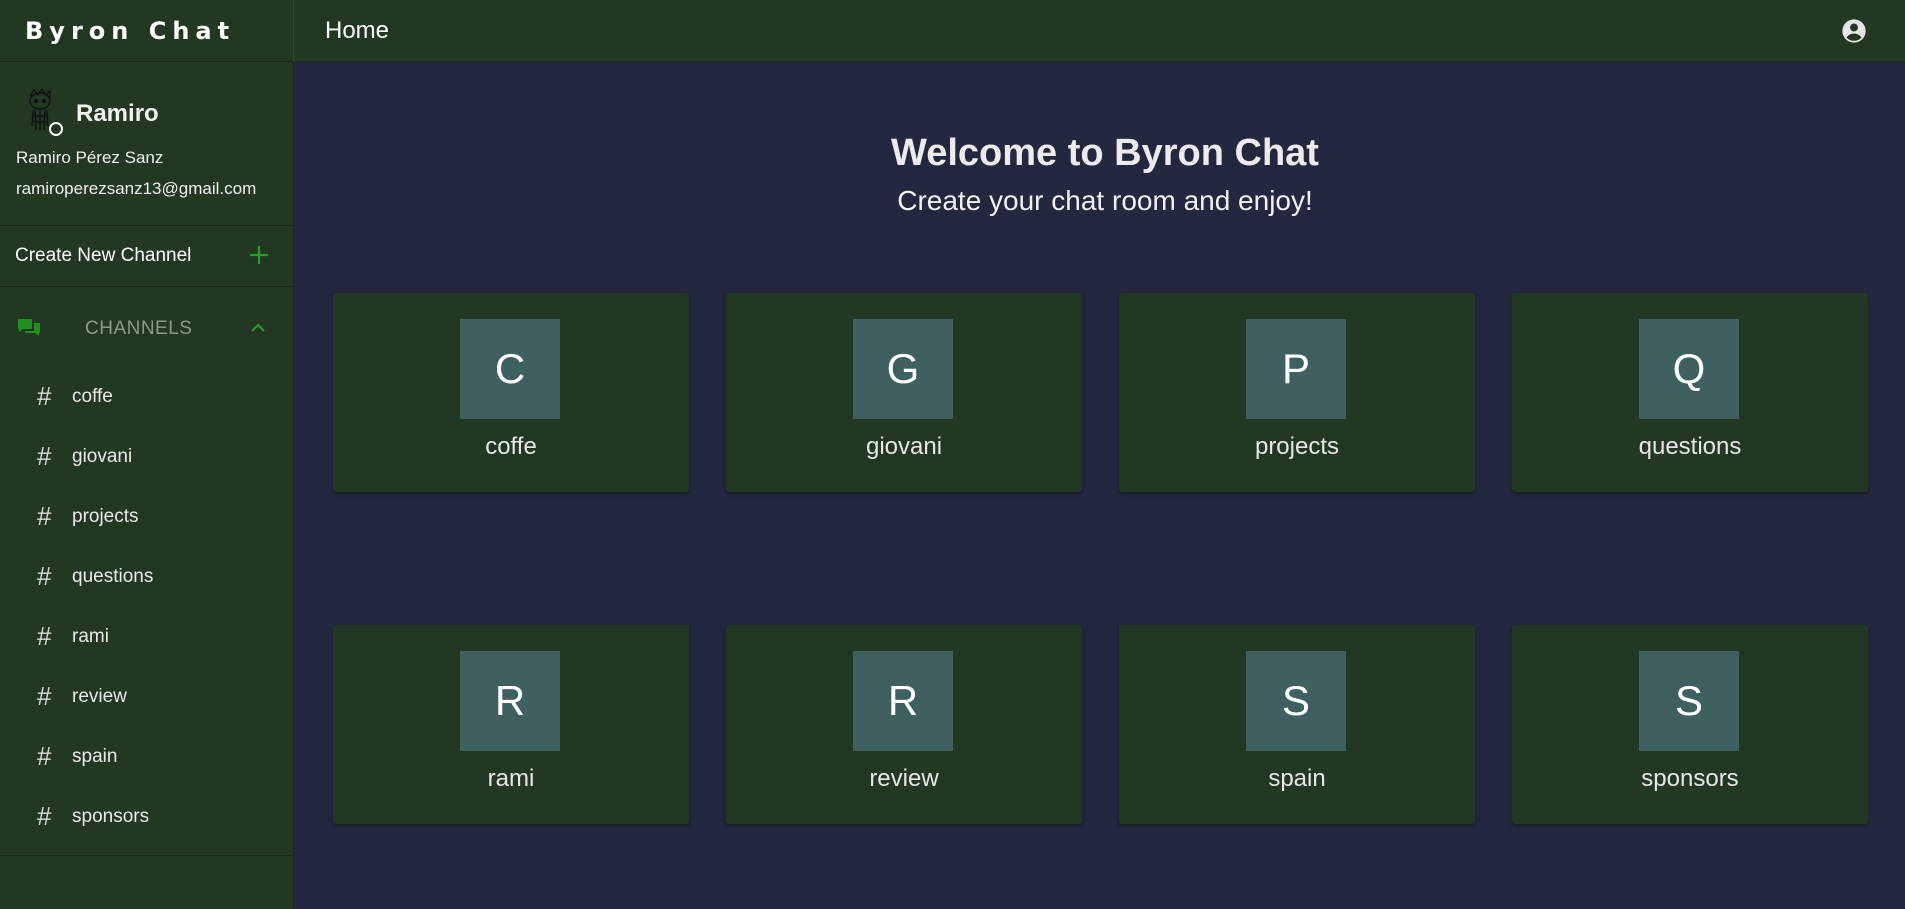 The width and height of the screenshot is (1905, 909). I want to click on channel-card-projects: P projects, so click(1297, 392).